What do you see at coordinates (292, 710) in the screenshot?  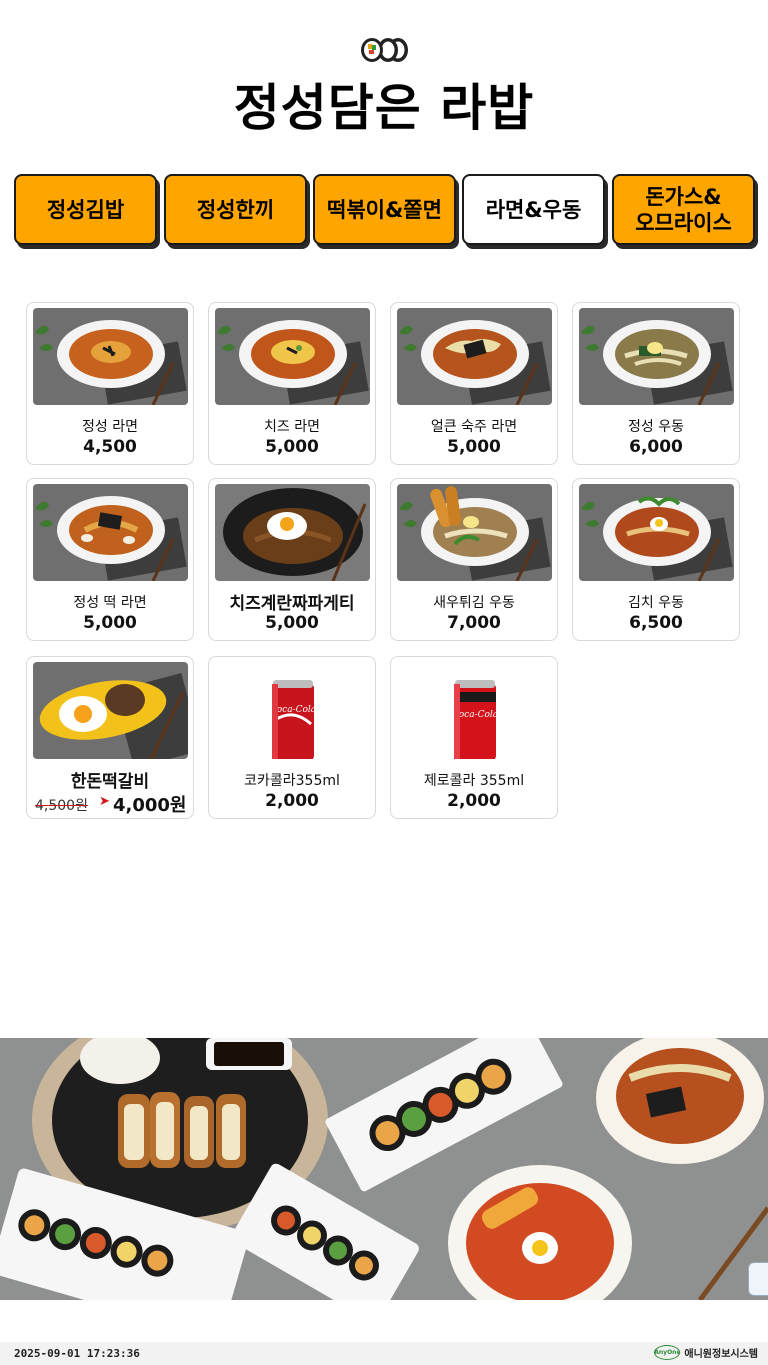 I see `coca-cola-can-image: Coca-Cola` at bounding box center [292, 710].